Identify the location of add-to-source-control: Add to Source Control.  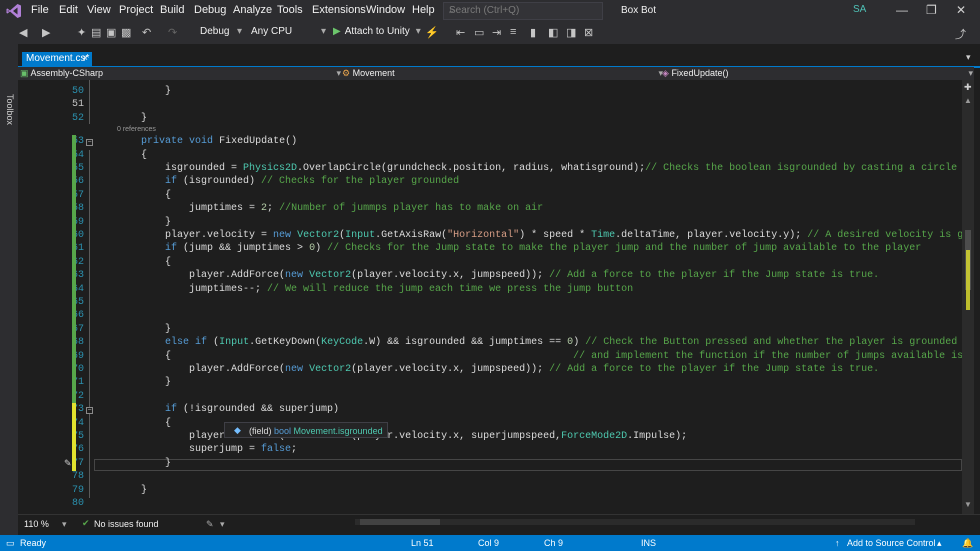
(891, 543).